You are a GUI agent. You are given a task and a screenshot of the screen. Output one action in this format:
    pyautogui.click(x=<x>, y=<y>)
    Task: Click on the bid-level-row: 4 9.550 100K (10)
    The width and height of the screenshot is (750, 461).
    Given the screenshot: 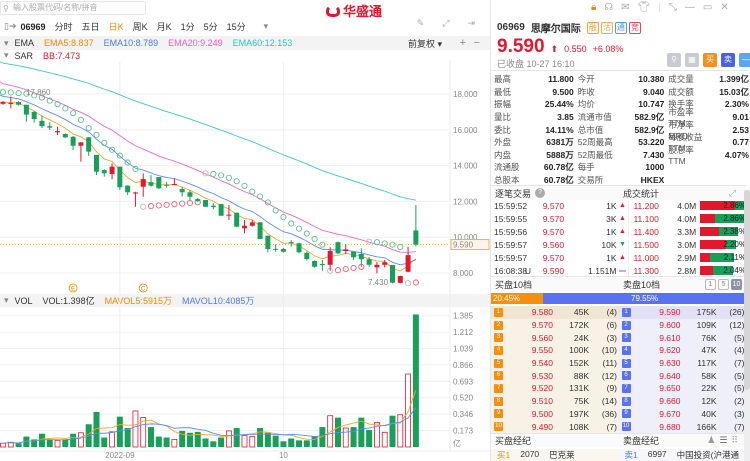 What is the action you would take?
    pyautogui.click(x=555, y=350)
    